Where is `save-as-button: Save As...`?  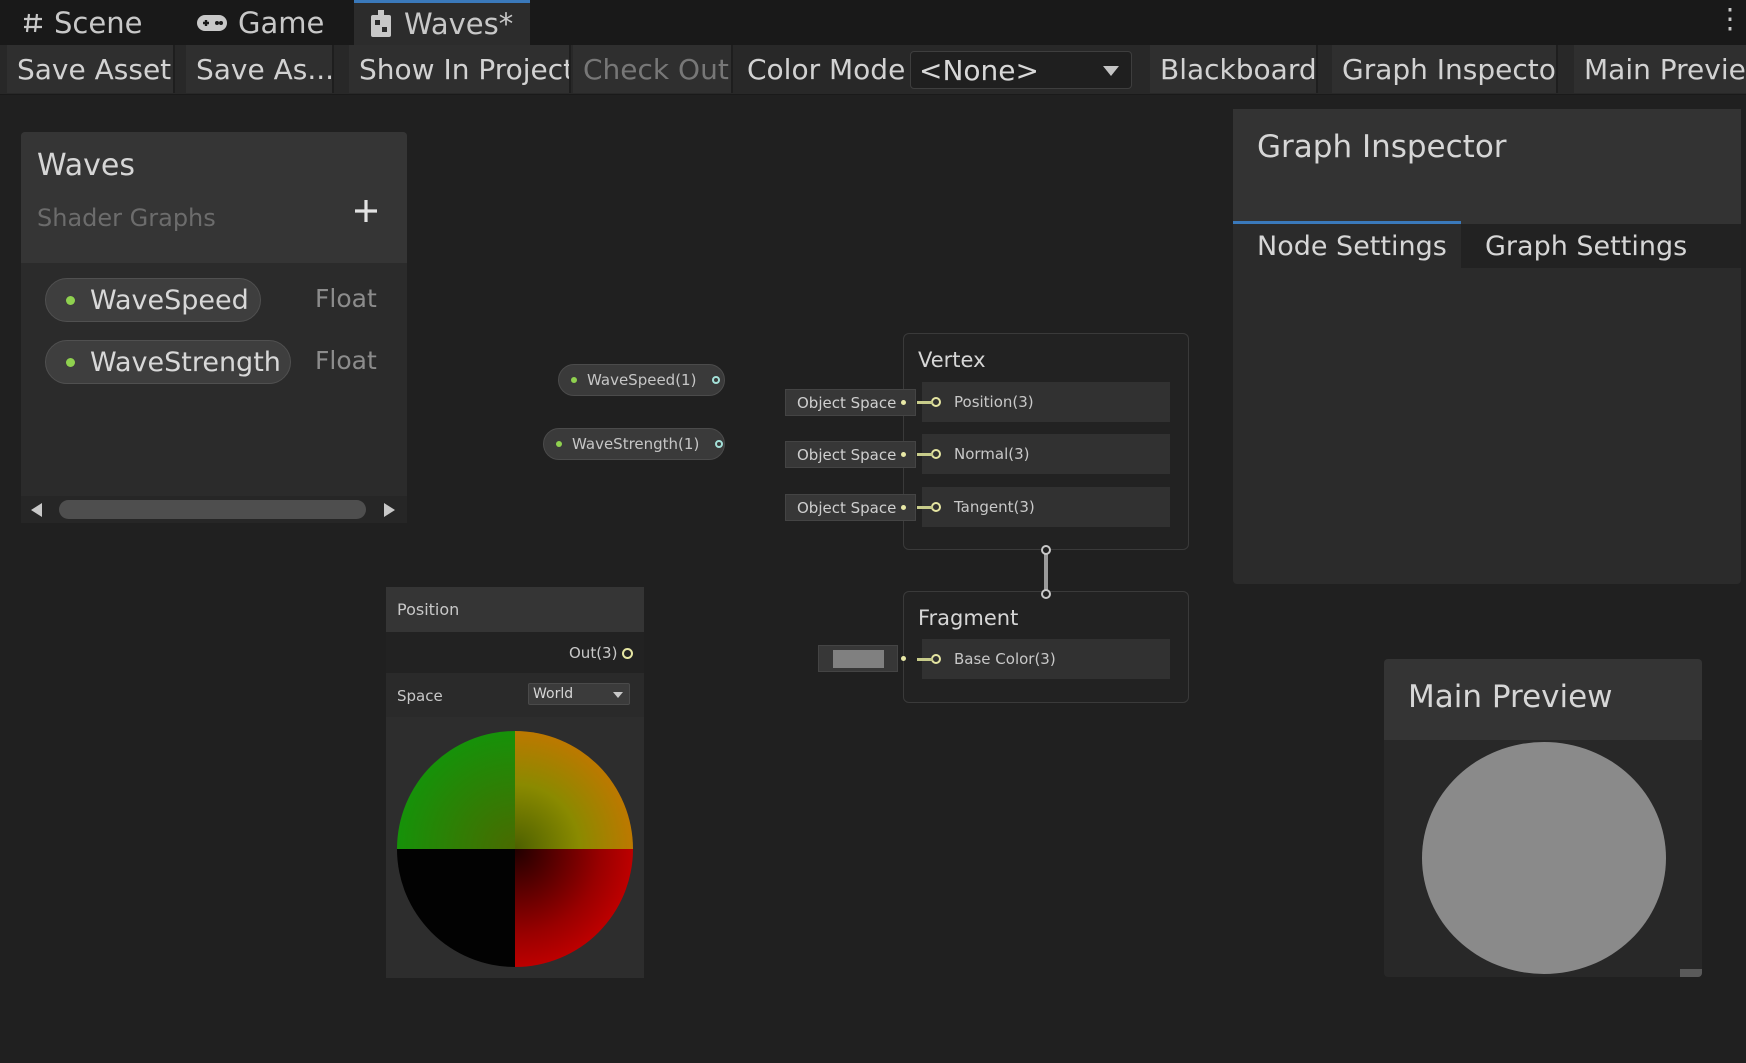
save-as-button: Save As... is located at coordinates (260, 69).